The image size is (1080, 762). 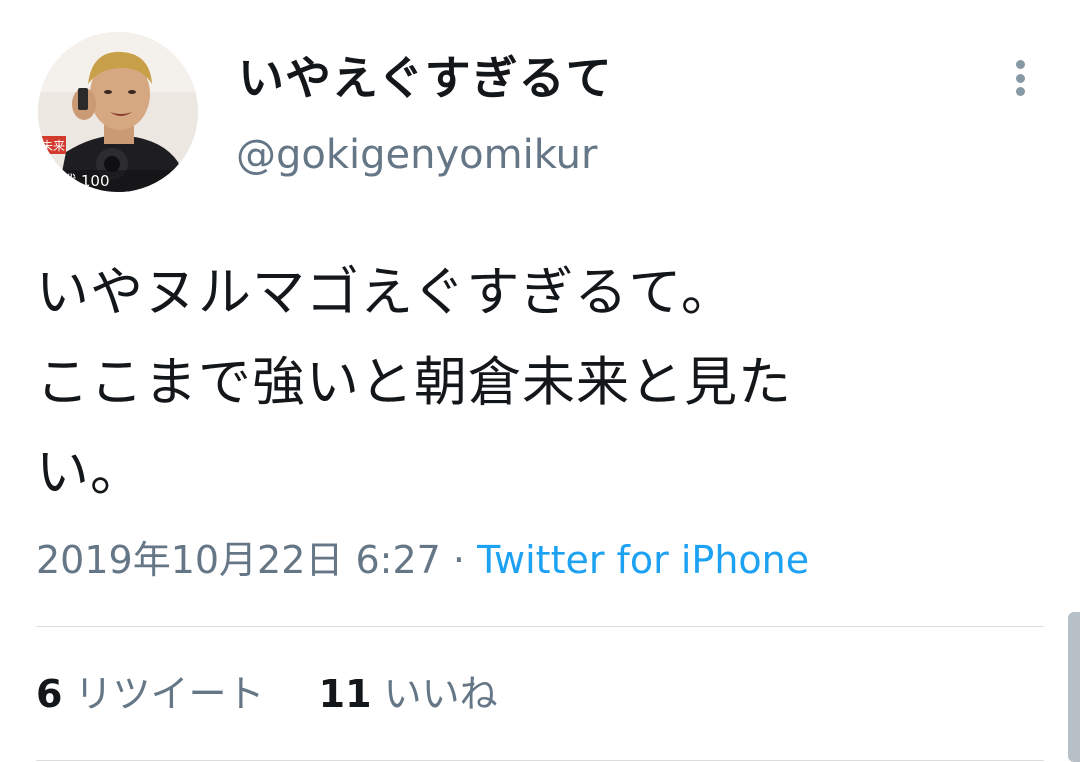 I want to click on tweet-text-line: い。, so click(x=90, y=472).